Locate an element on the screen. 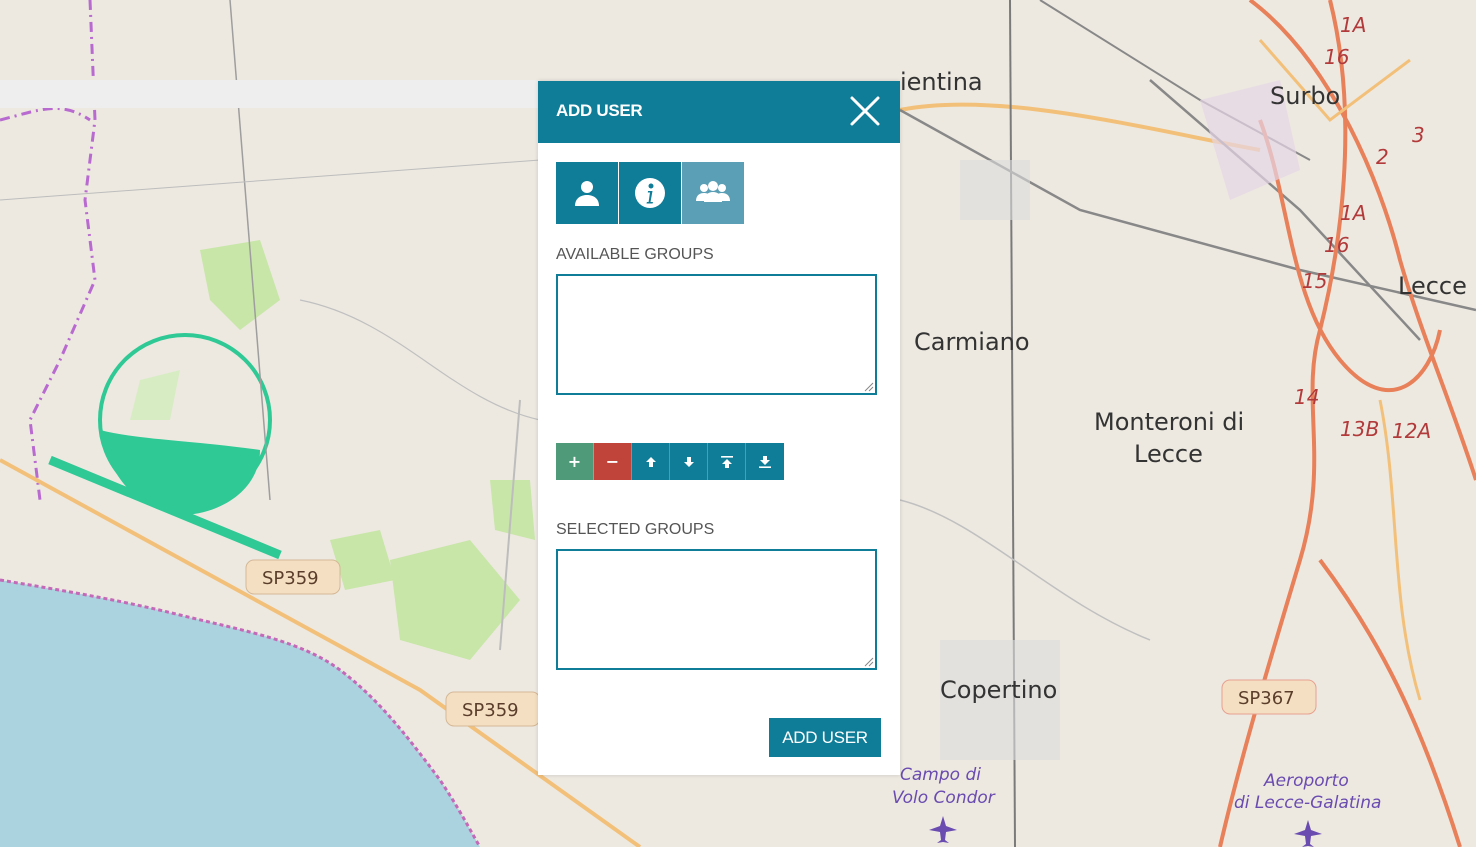 This screenshot has width=1476, height=847. minus-icon: − is located at coordinates (612, 461).